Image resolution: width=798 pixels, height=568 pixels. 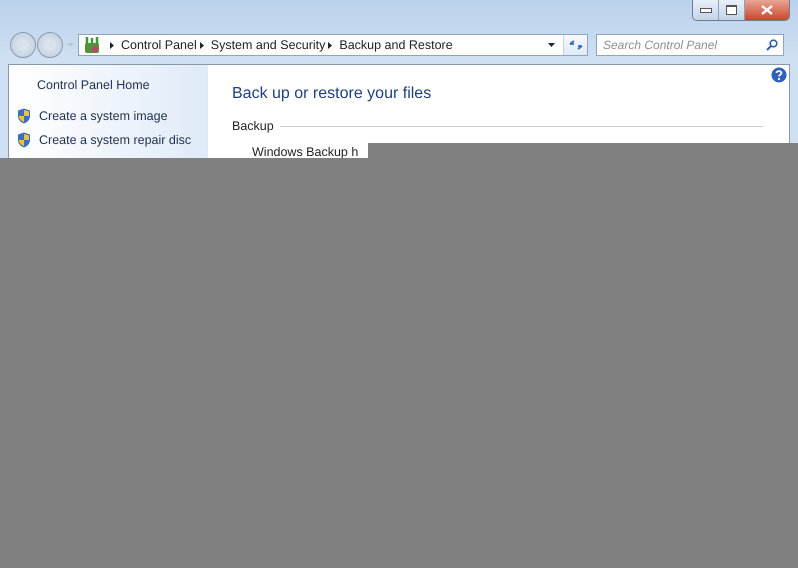 I want to click on close-icon, so click(x=767, y=10).